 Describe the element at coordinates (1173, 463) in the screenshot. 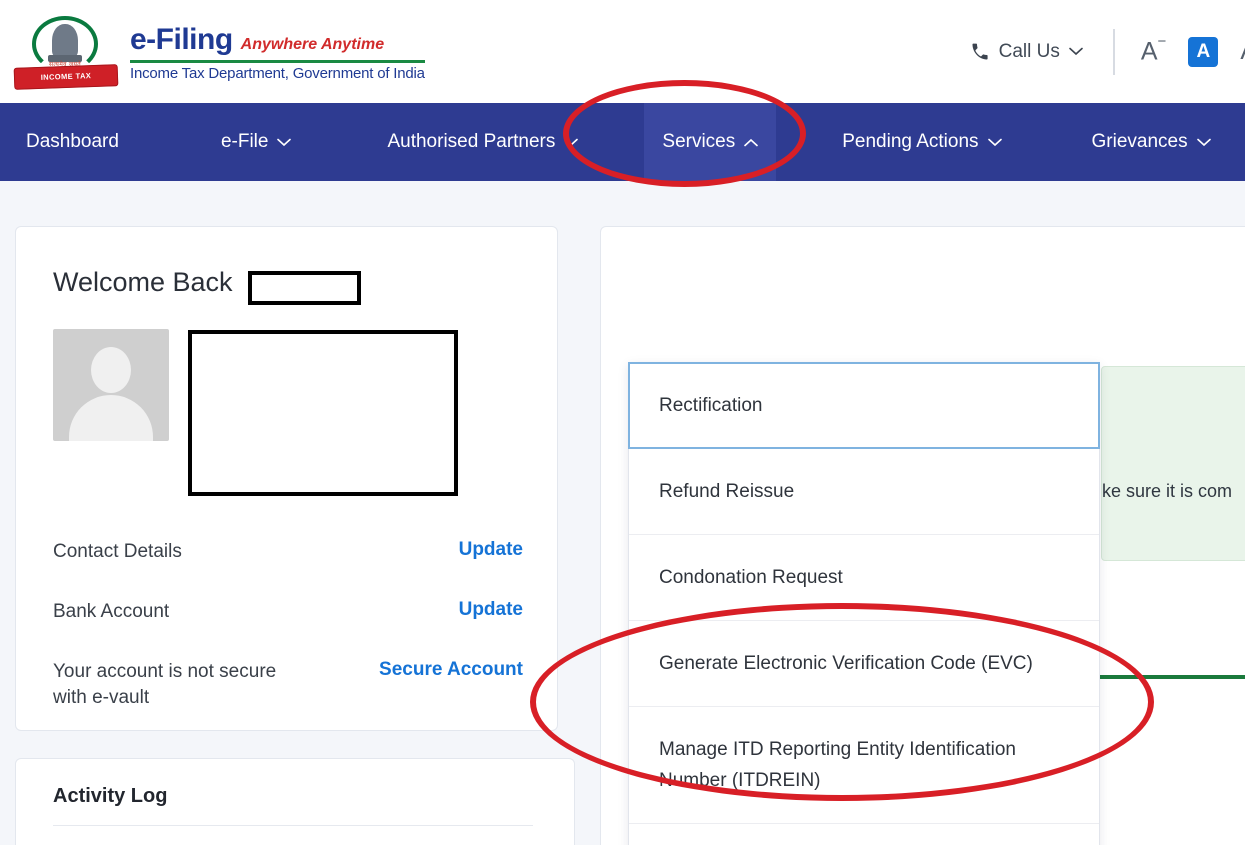

I see `info-alert-banner: ke sure it is com` at that location.